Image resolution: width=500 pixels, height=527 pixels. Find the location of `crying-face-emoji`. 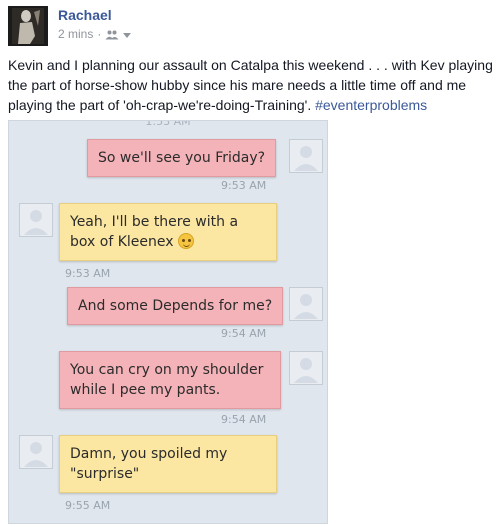

crying-face-emoji is located at coordinates (185, 241).